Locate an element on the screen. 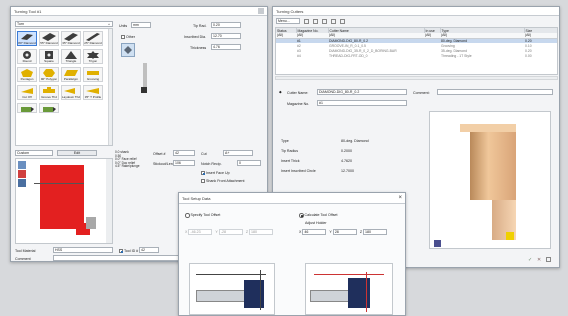 The image size is (568, 316). copy-icon is located at coordinates (315, 21).